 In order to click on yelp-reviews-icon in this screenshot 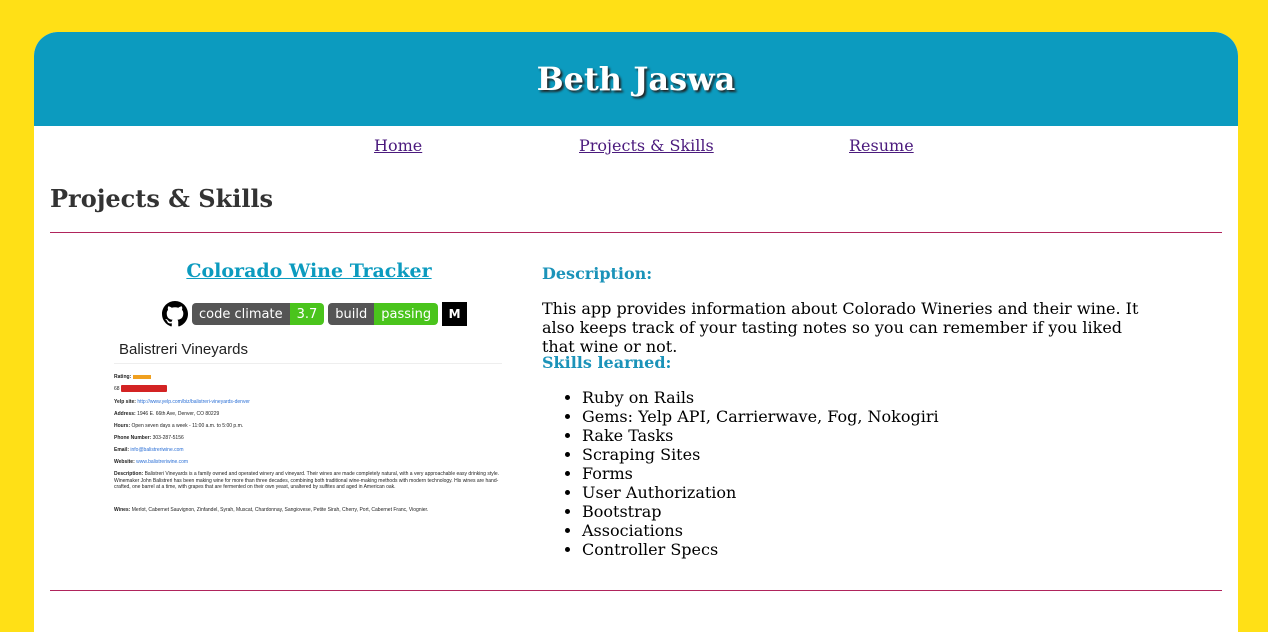, I will do `click(143, 388)`.